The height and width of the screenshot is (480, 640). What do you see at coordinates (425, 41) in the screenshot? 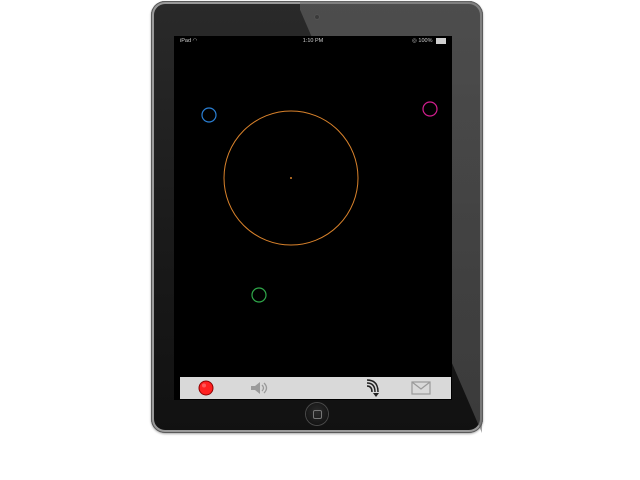
I see `battery-percent: 100%` at bounding box center [425, 41].